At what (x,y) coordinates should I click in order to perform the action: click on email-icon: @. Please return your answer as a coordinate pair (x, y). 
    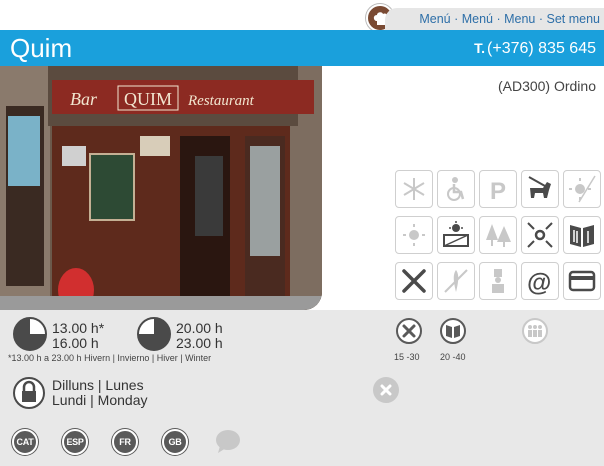
    Looking at the image, I should click on (540, 281).